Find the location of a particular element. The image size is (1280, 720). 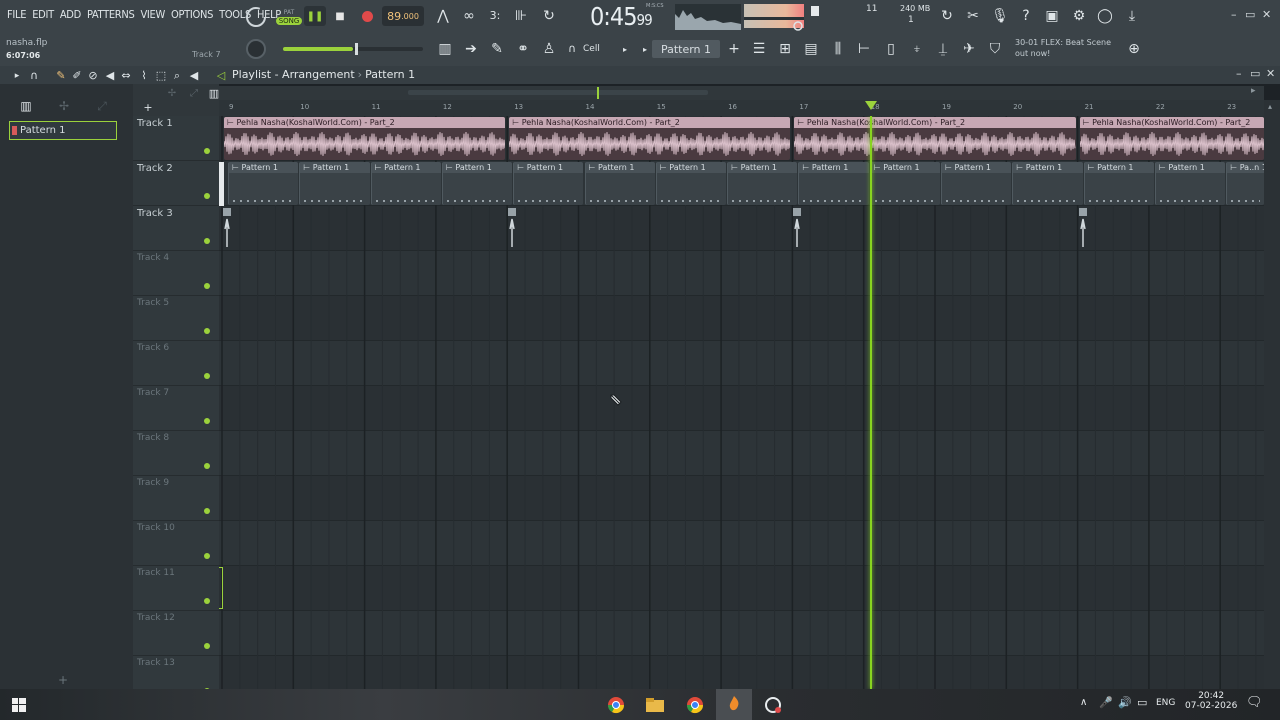

tempo-knob-icon is located at coordinates (256, 17).